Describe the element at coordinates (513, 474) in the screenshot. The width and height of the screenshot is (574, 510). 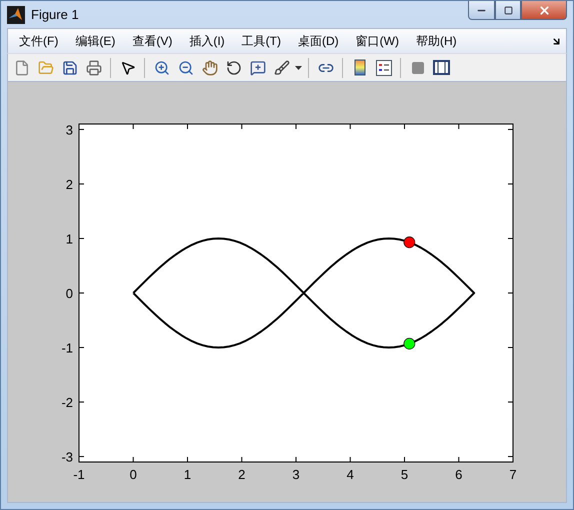
I see `x-tick-label: 7` at that location.